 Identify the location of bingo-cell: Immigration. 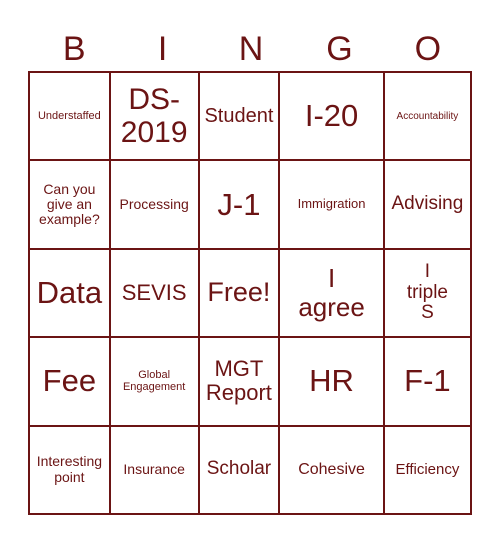
(331, 204).